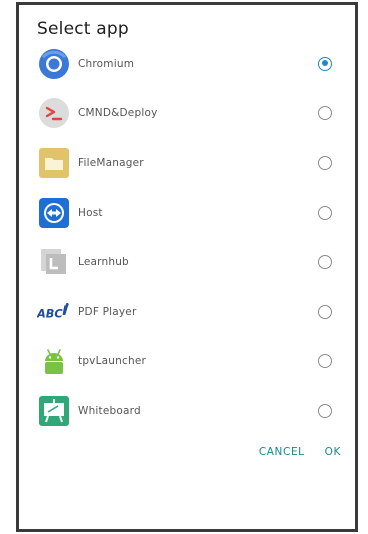 The height and width of the screenshot is (534, 368). I want to click on radio-button-selected, so click(325, 63).